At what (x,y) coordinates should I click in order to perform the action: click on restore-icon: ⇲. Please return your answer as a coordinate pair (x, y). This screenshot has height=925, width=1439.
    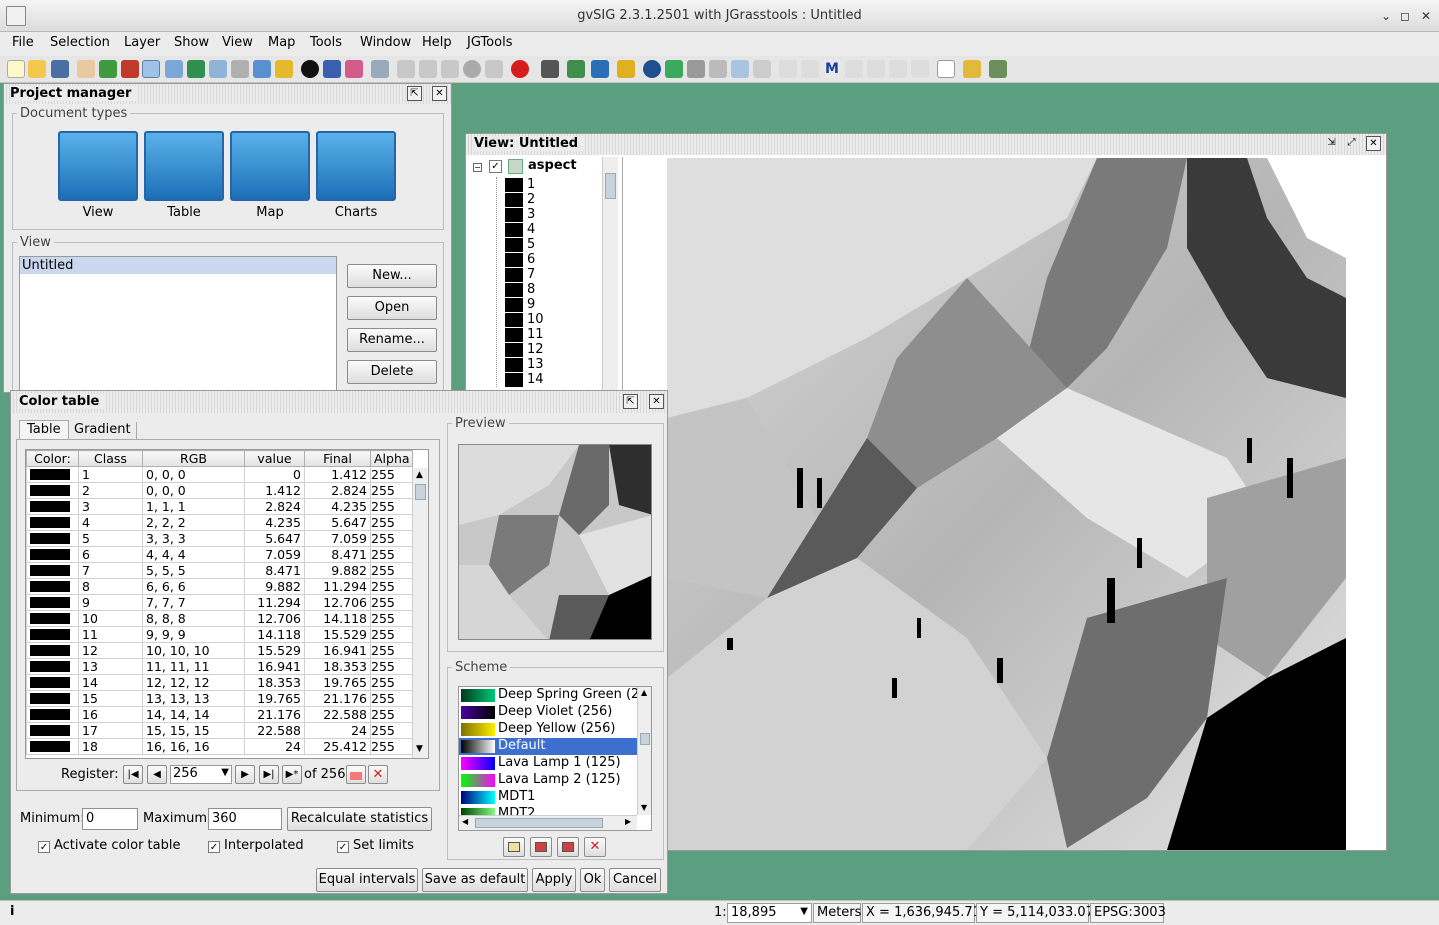
    Looking at the image, I should click on (1331, 143).